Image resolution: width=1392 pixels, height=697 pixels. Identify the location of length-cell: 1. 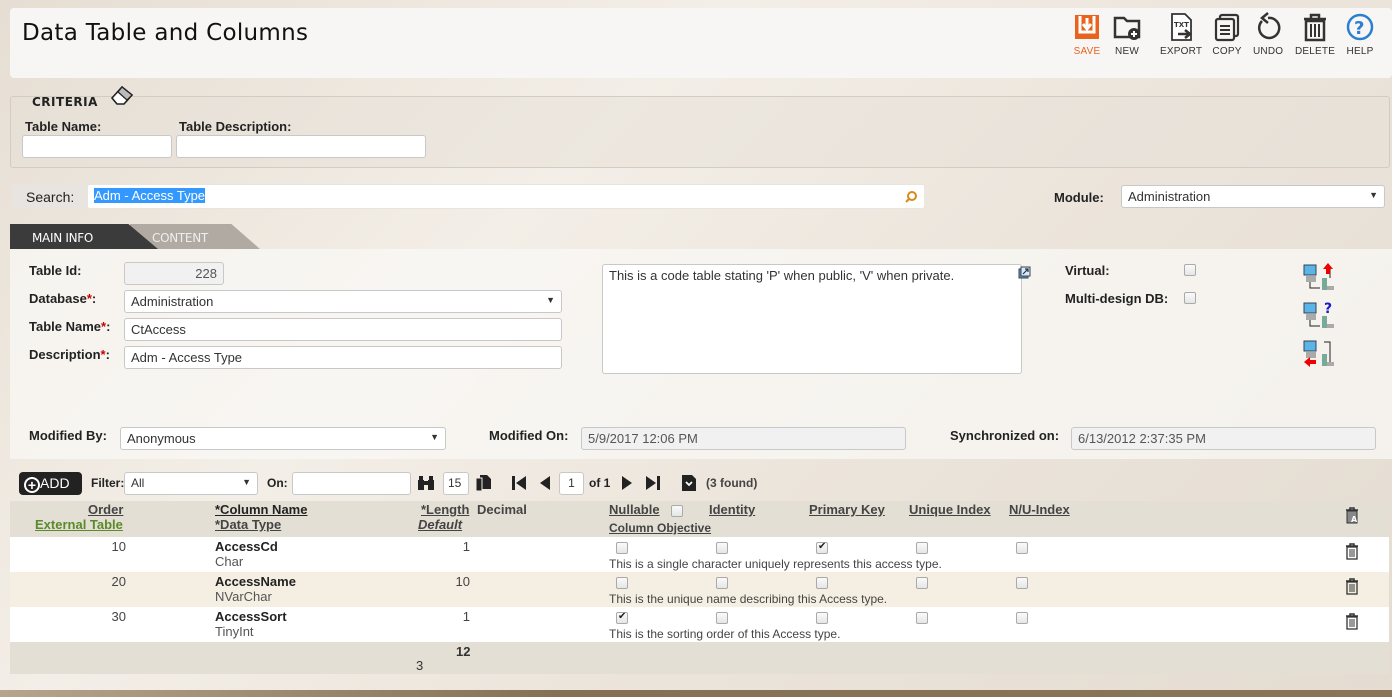
(466, 546).